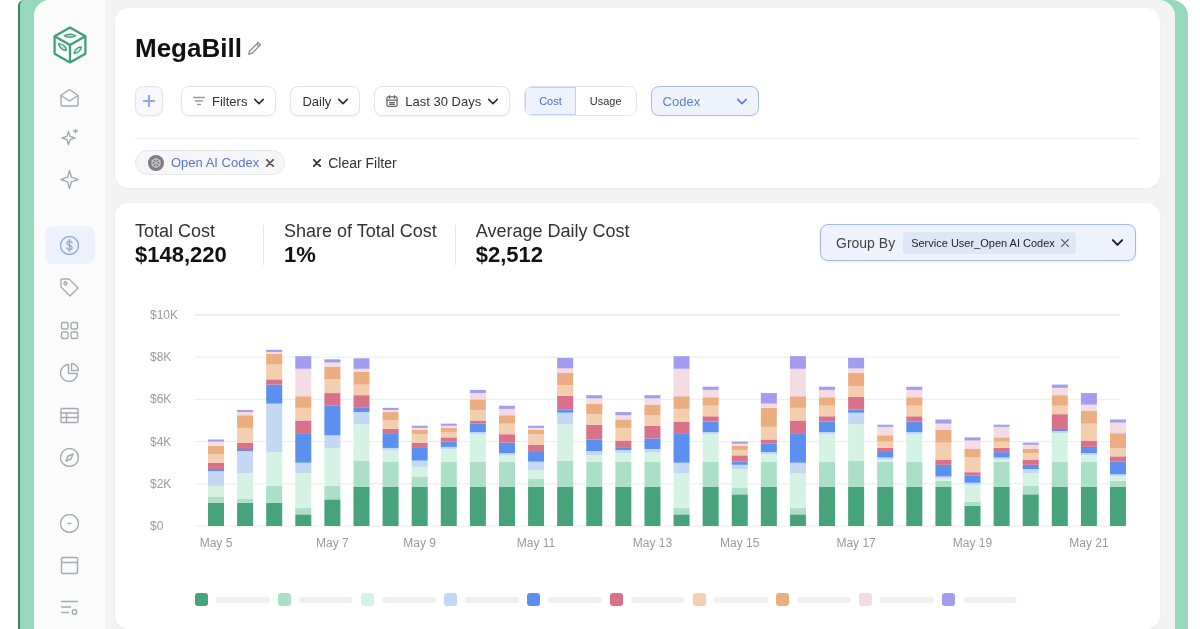 This screenshot has height=629, width=1200. Describe the element at coordinates (69, 373) in the screenshot. I see `pie-chart-icon` at that location.